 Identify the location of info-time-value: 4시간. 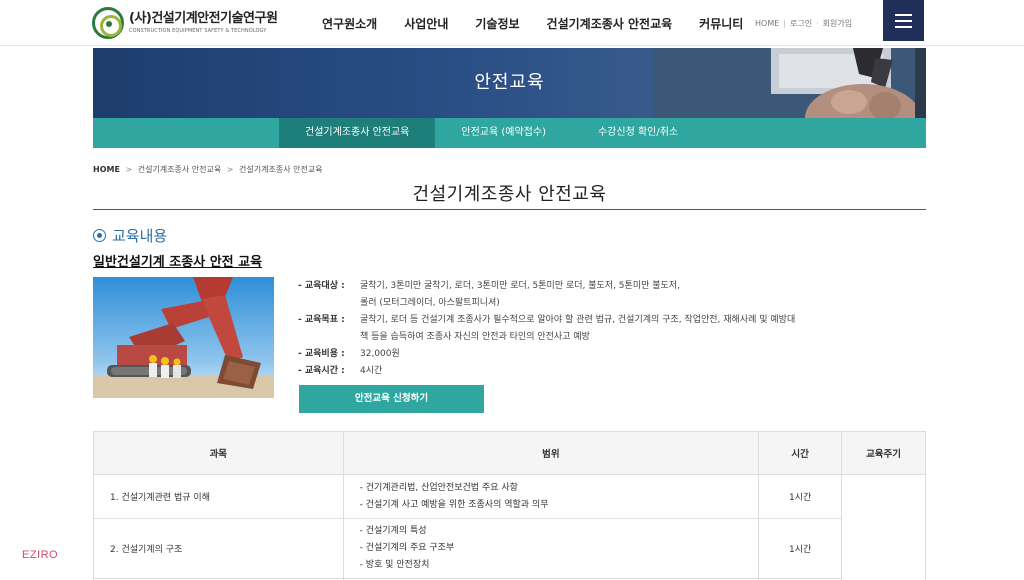
(371, 371).